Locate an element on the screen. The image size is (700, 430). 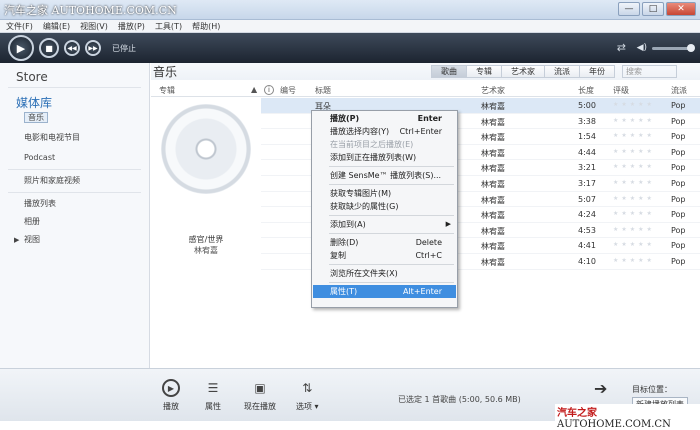
repeat-icon: ⇄ is located at coordinates (621, 47).